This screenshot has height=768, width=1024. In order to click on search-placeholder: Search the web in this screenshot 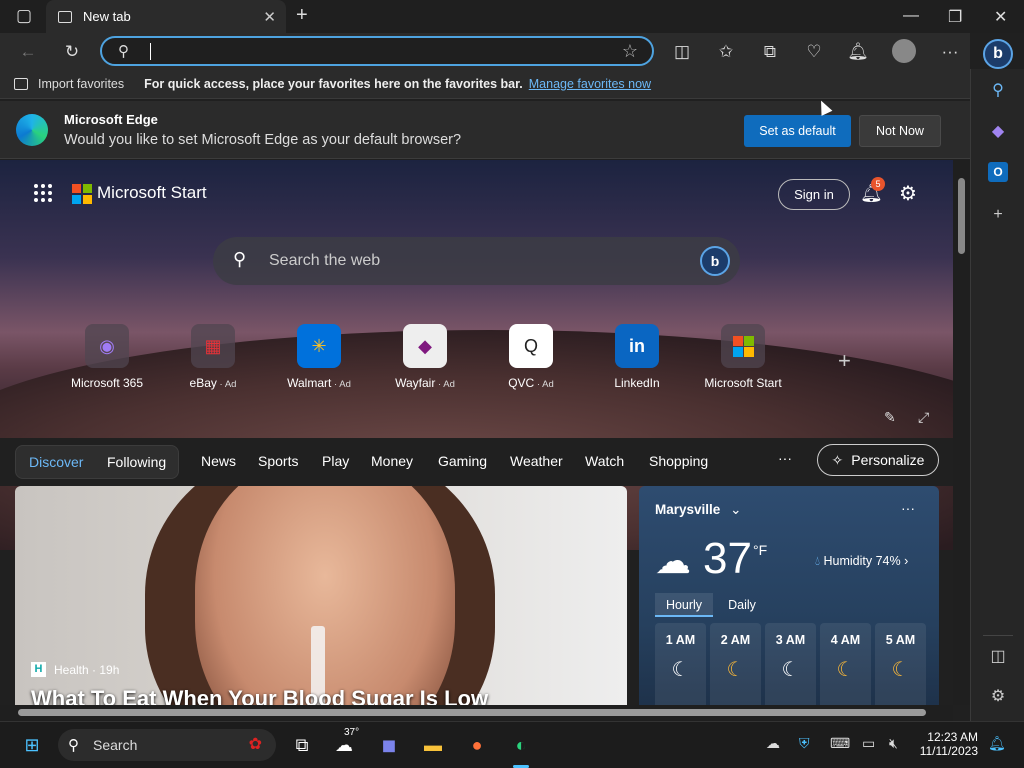, I will do `click(324, 261)`.